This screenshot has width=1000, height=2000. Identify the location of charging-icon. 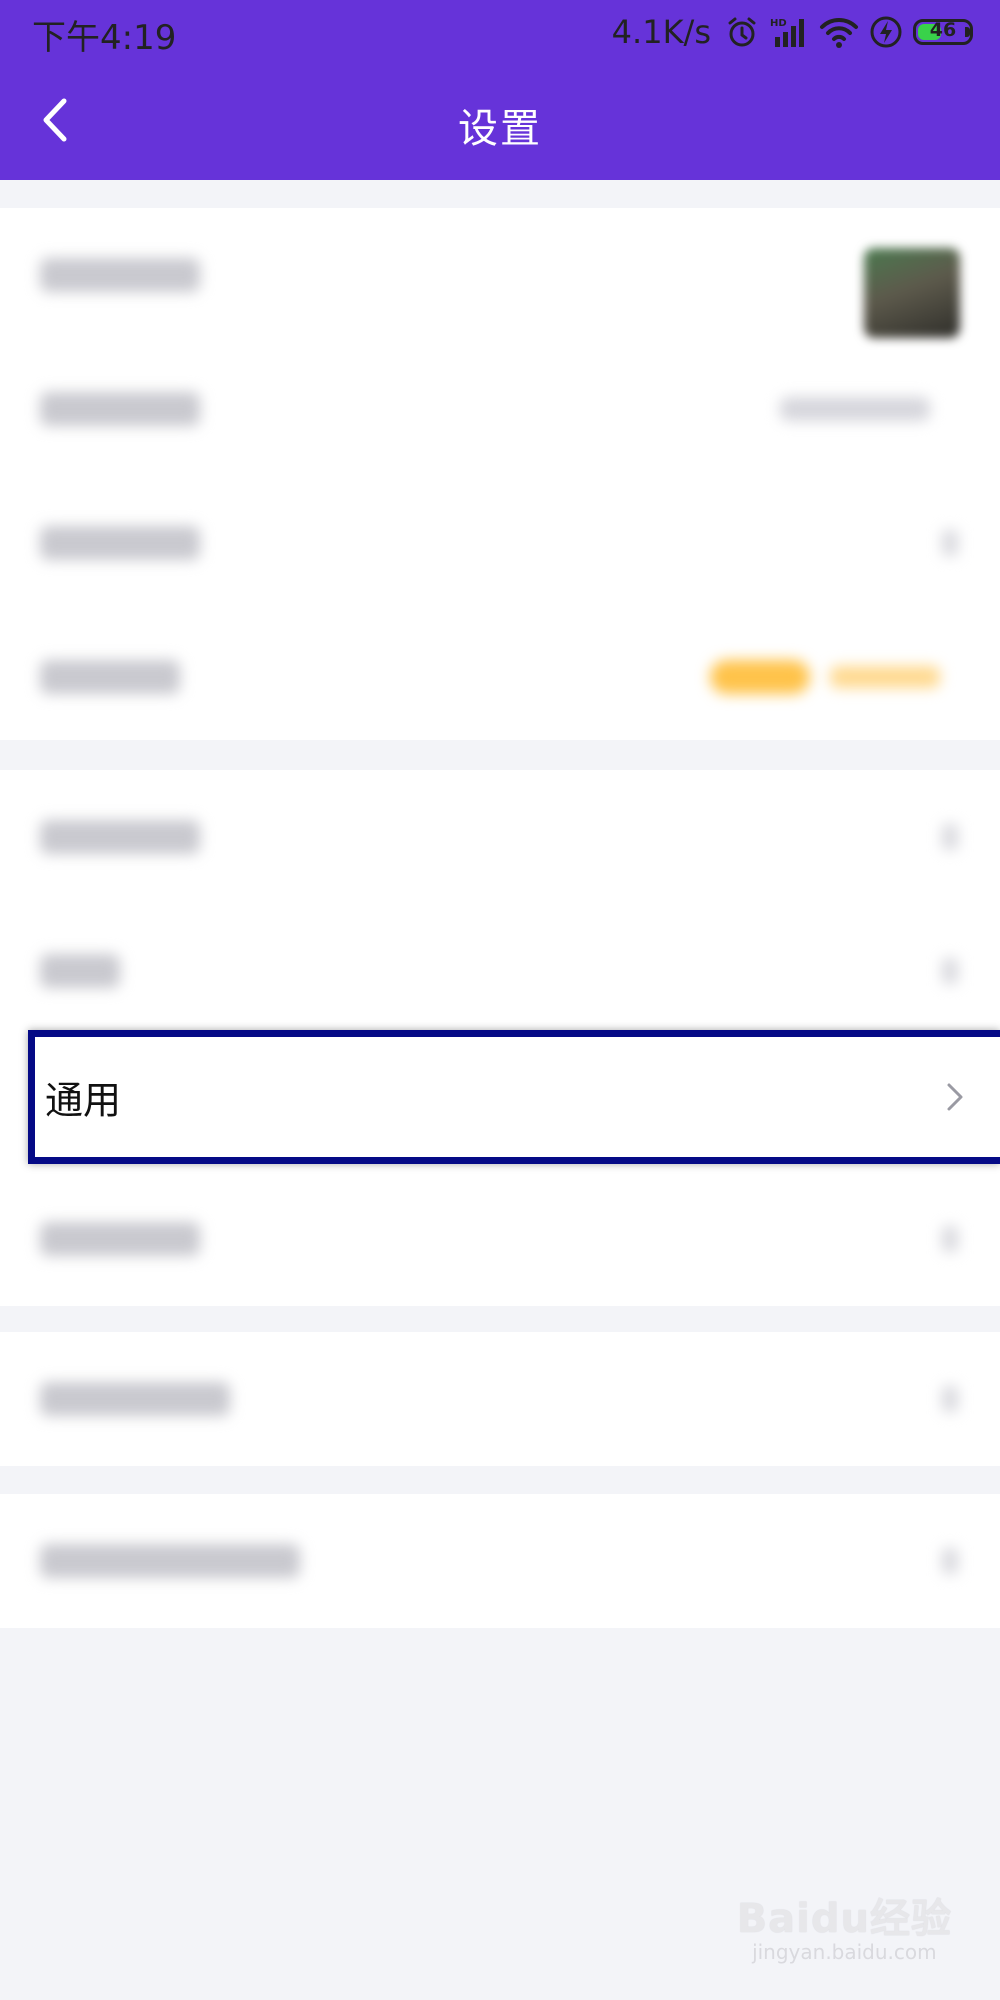
(886, 32).